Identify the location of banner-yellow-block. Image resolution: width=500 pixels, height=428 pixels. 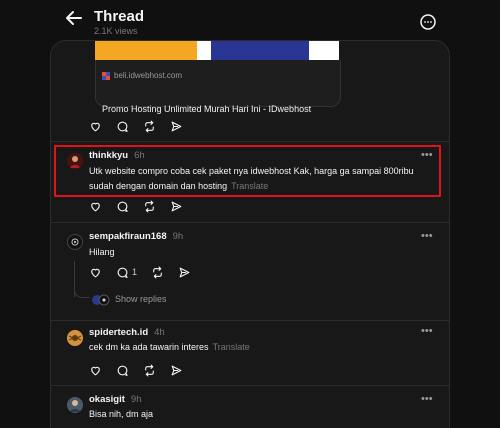
(146, 50).